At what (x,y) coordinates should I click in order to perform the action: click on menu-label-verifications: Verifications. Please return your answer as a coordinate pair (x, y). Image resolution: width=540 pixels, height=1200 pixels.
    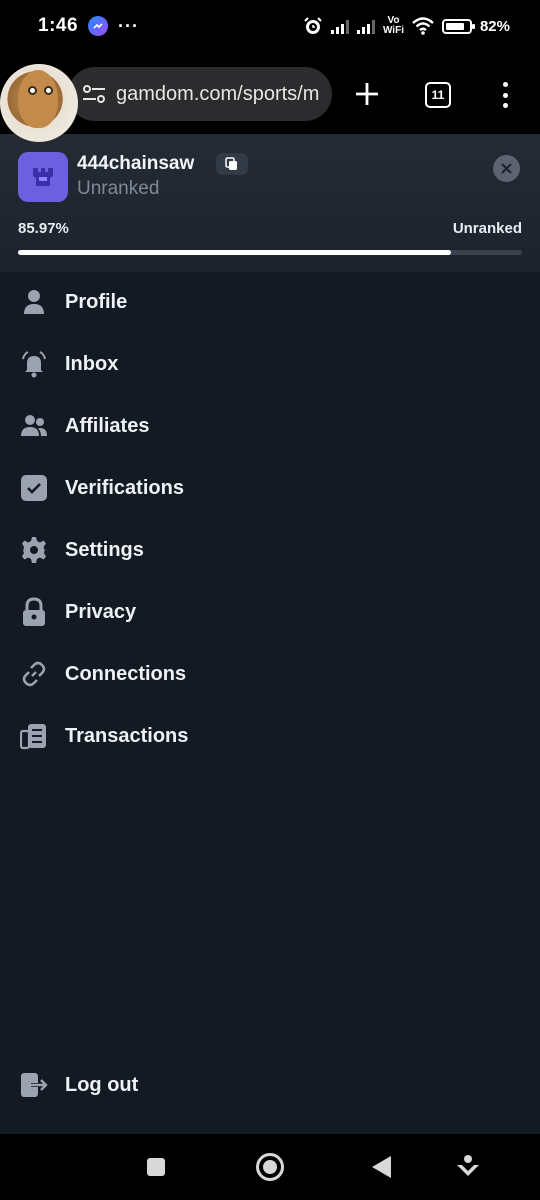
    Looking at the image, I should click on (124, 487).